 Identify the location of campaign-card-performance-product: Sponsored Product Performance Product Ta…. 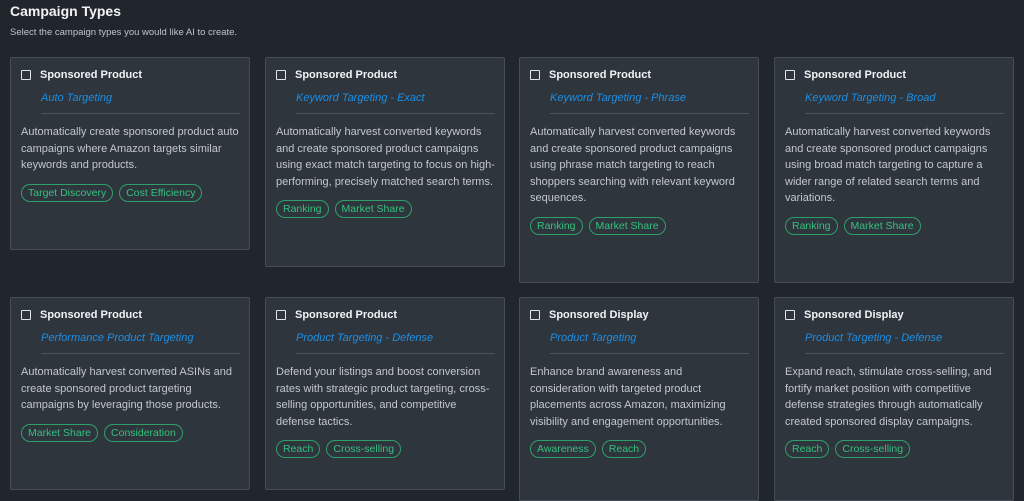
(130, 393).